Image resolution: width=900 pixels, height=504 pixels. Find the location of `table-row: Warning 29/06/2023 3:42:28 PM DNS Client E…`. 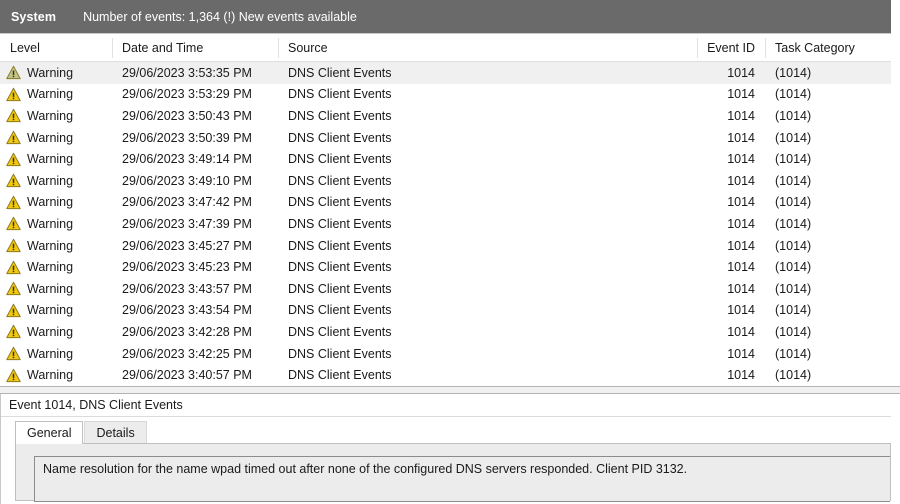

table-row: Warning 29/06/2023 3:42:28 PM DNS Client E… is located at coordinates (445, 332).